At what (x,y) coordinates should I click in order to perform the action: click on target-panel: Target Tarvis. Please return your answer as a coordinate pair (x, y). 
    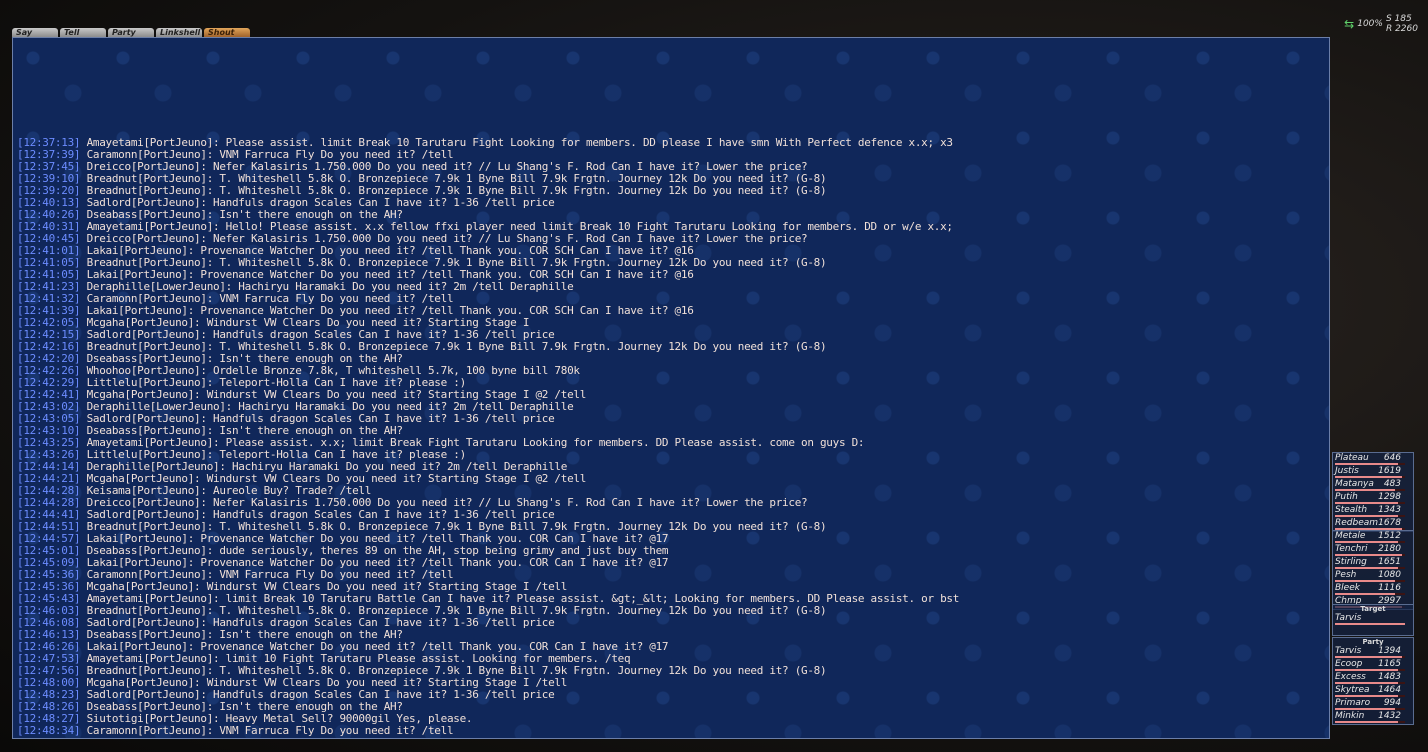
    Looking at the image, I should click on (1373, 620).